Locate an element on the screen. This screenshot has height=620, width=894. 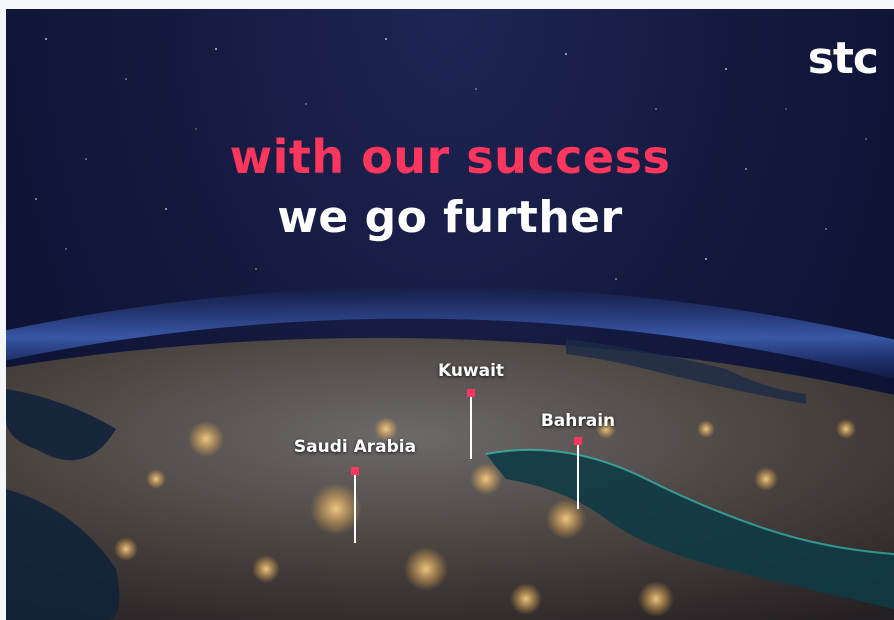
headline-line2: we go further is located at coordinates (450, 217).